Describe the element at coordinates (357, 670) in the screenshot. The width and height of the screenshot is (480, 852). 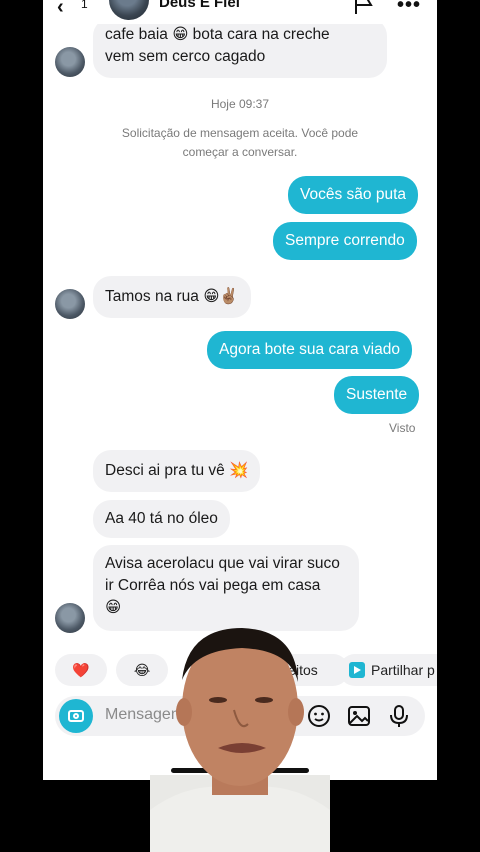
I see `share-icon` at that location.